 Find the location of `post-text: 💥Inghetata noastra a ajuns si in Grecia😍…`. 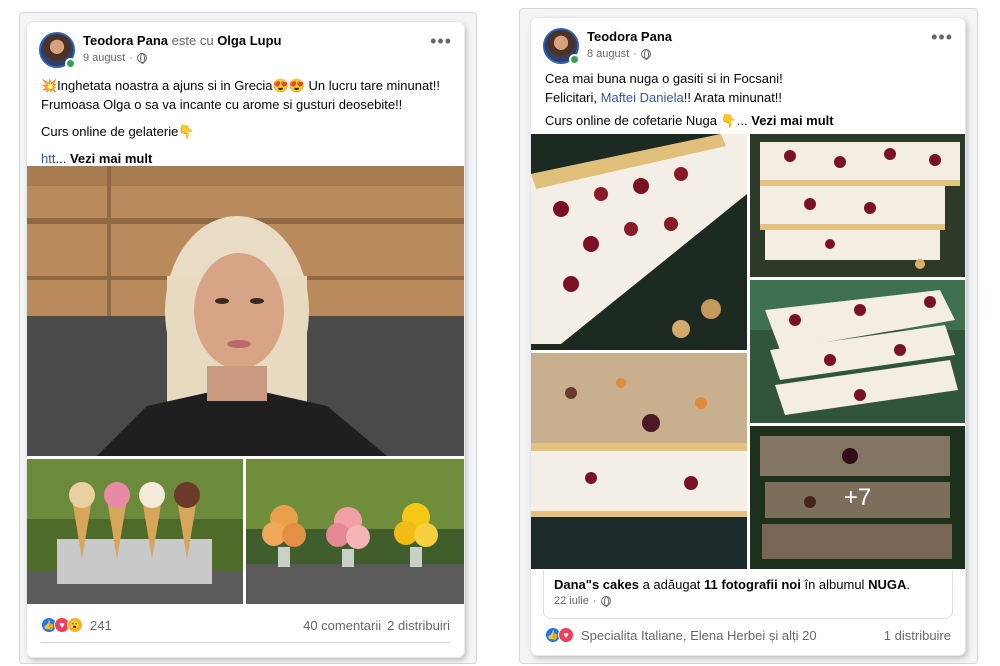

post-text: 💥Inghetata noastra a ajuns si in Grecia😍… is located at coordinates (246, 122).